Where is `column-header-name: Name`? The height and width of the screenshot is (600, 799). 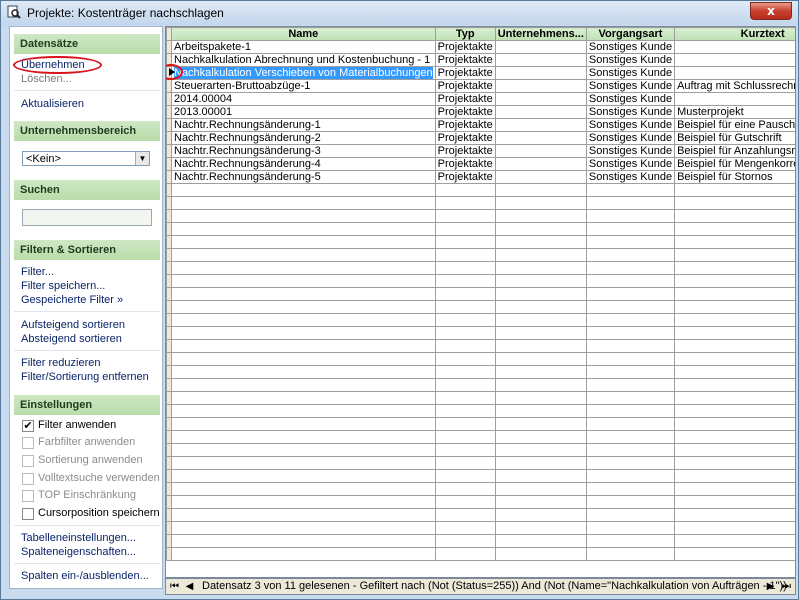
column-header-name: Name is located at coordinates (303, 34).